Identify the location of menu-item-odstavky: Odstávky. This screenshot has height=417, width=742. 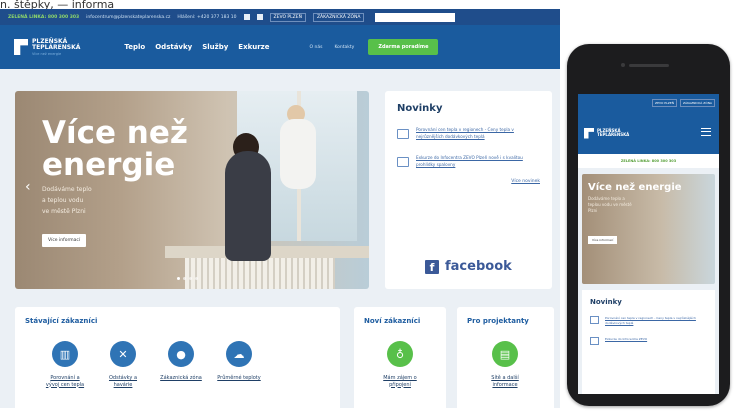
(173, 47).